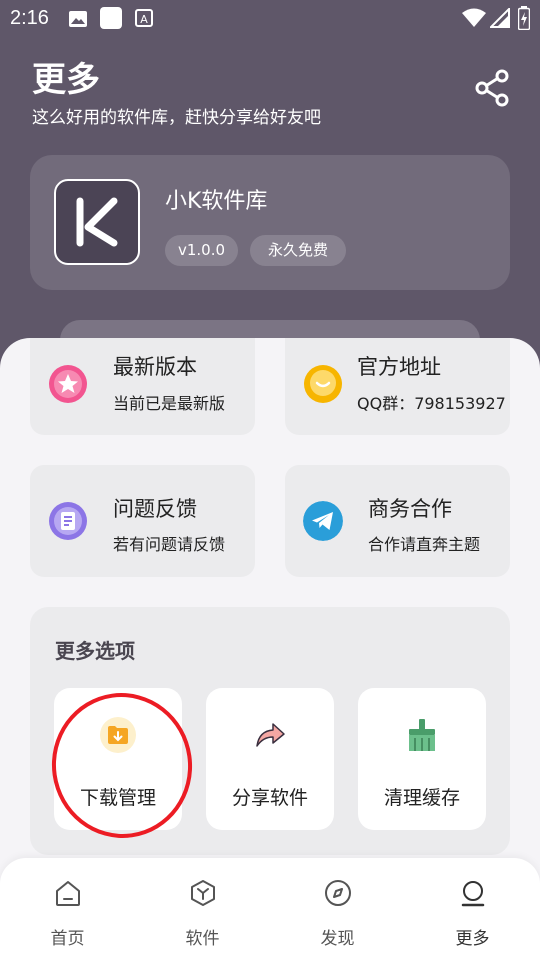 Image resolution: width=540 pixels, height=960 pixels. What do you see at coordinates (68, 384) in the screenshot?
I see `star-icon` at bounding box center [68, 384].